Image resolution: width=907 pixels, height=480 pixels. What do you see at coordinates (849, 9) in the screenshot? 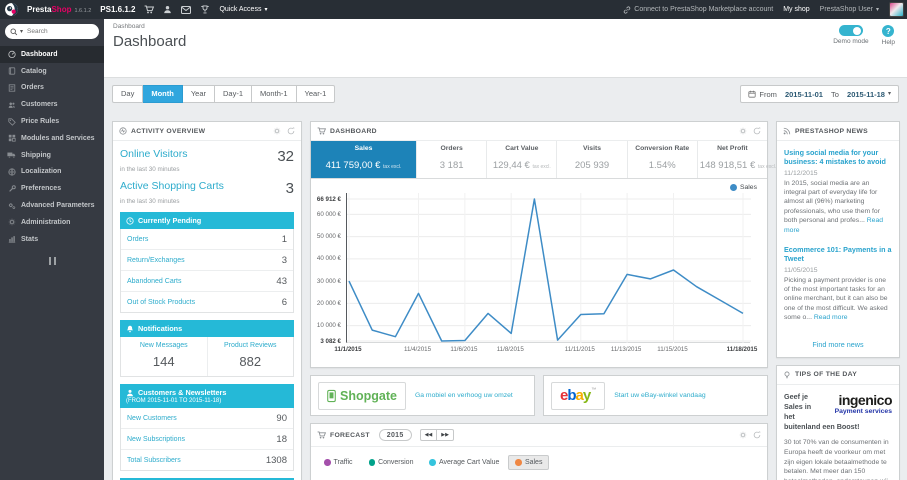
I see `user-menu: PrestaShop User ▾` at bounding box center [849, 9].